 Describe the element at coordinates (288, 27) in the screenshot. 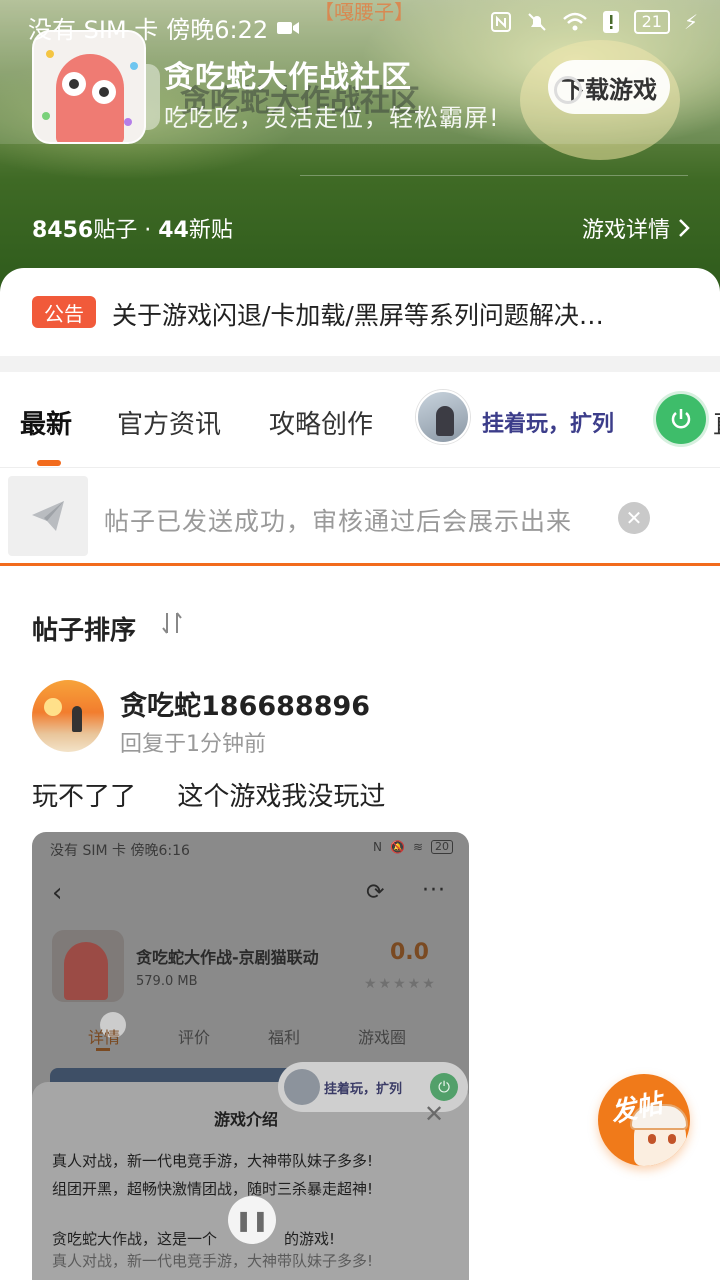

I see `video-recording-icon` at that location.